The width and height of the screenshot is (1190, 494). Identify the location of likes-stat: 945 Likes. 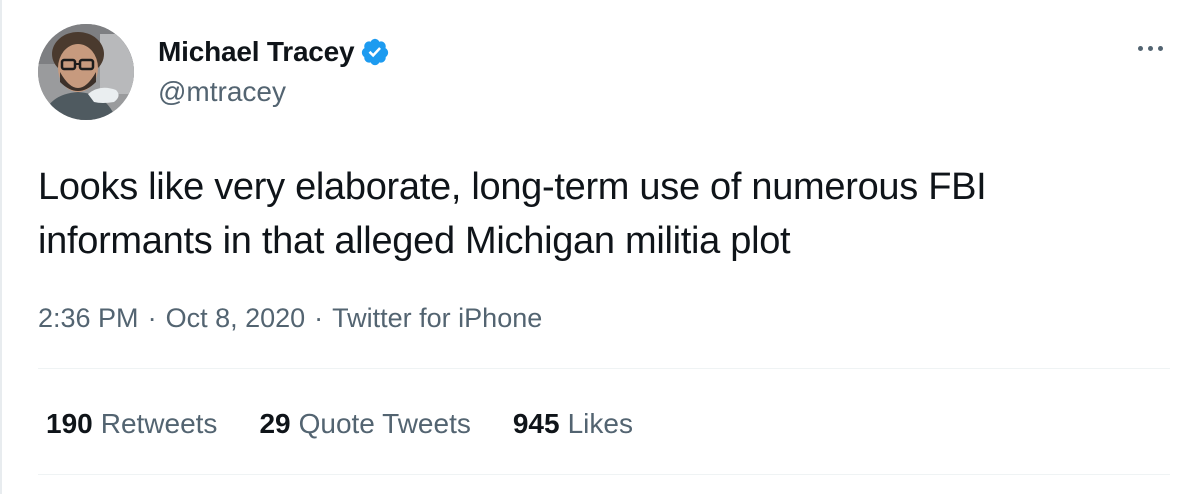
(573, 424).